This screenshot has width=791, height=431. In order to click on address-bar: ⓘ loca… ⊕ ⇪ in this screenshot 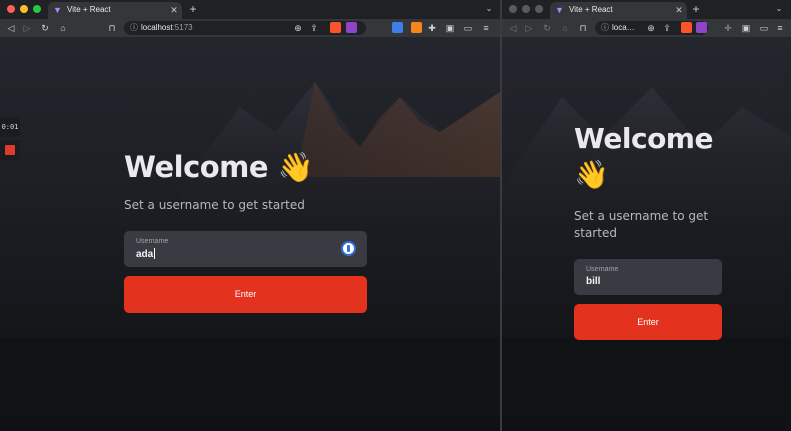, I will do `click(651, 28)`.